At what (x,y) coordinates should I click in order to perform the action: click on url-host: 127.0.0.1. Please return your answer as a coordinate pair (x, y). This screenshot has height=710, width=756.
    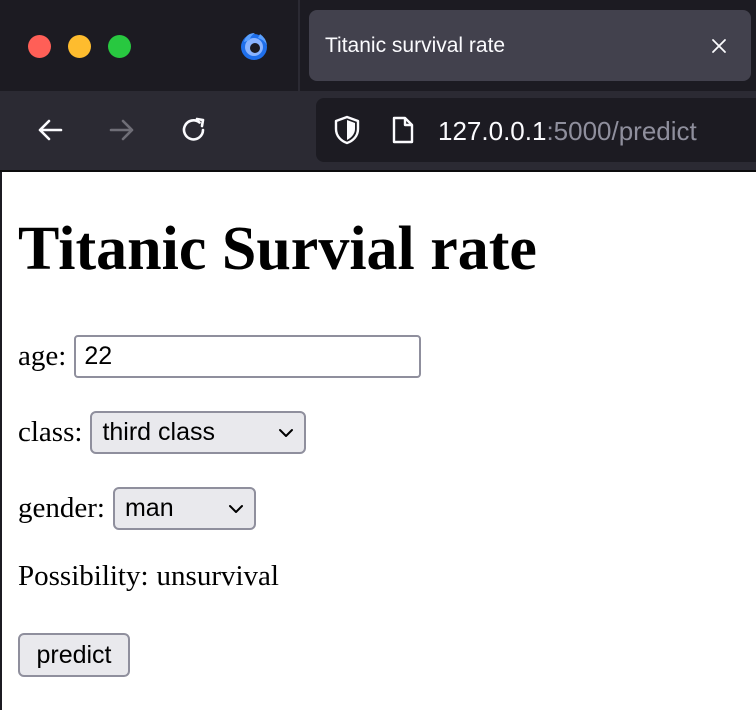
    Looking at the image, I should click on (492, 131).